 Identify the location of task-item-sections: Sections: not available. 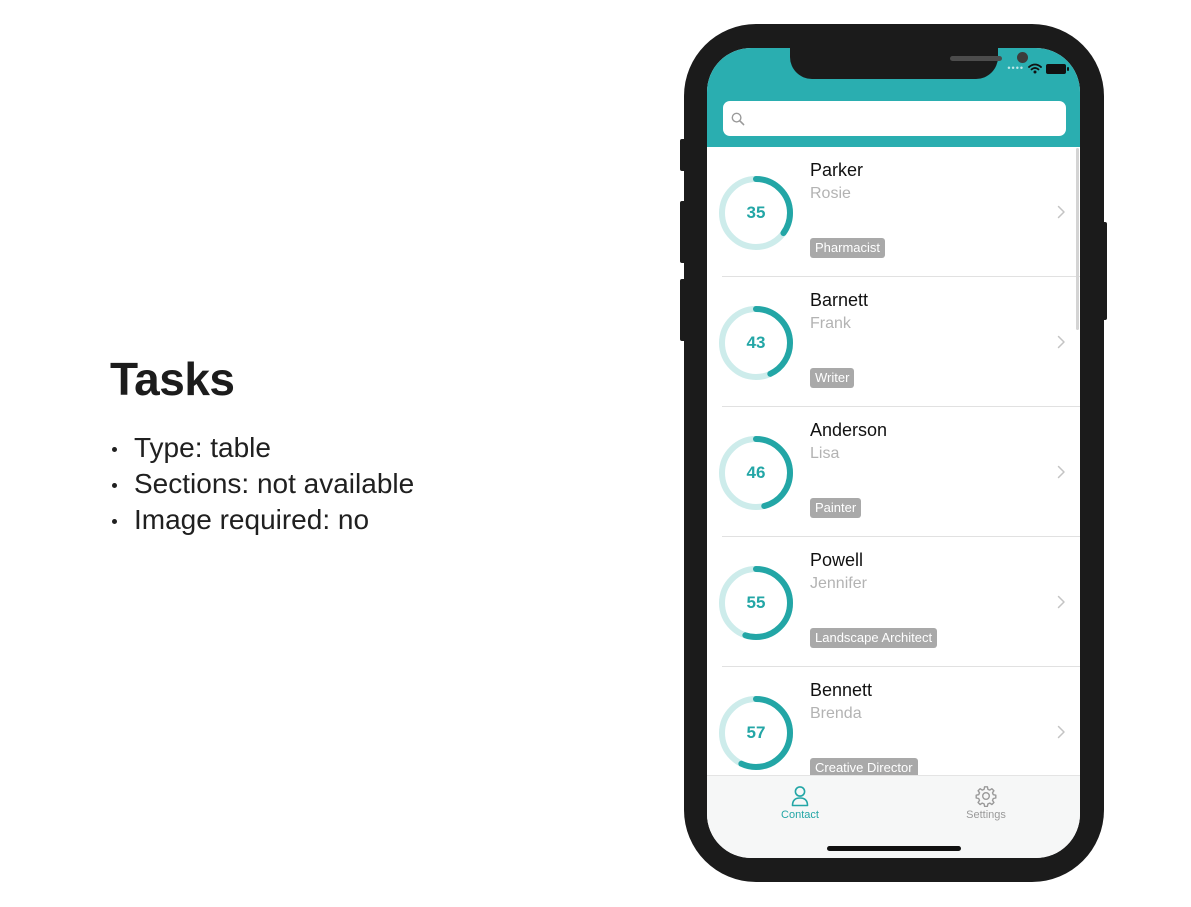
(340, 484).